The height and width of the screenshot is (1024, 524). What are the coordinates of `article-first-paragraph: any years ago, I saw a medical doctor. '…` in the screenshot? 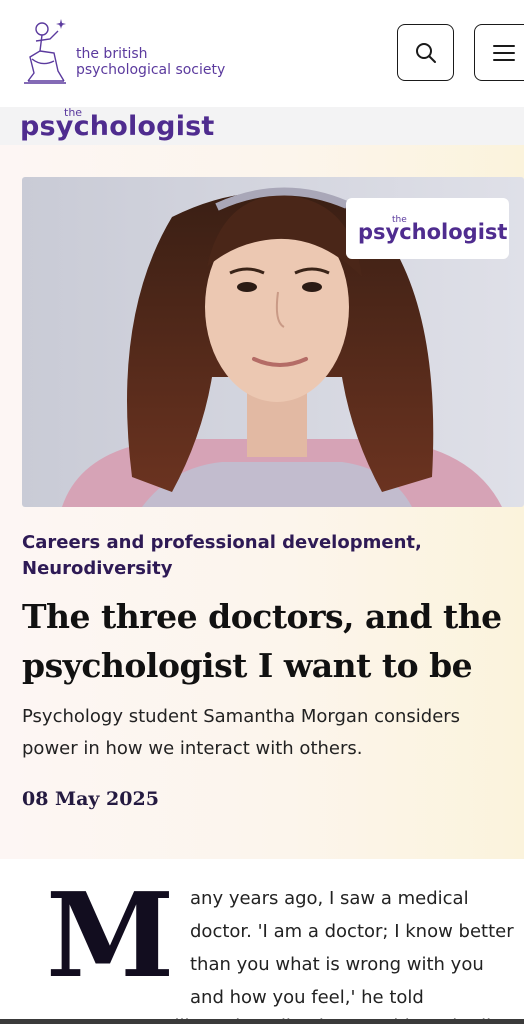 It's located at (352, 948).